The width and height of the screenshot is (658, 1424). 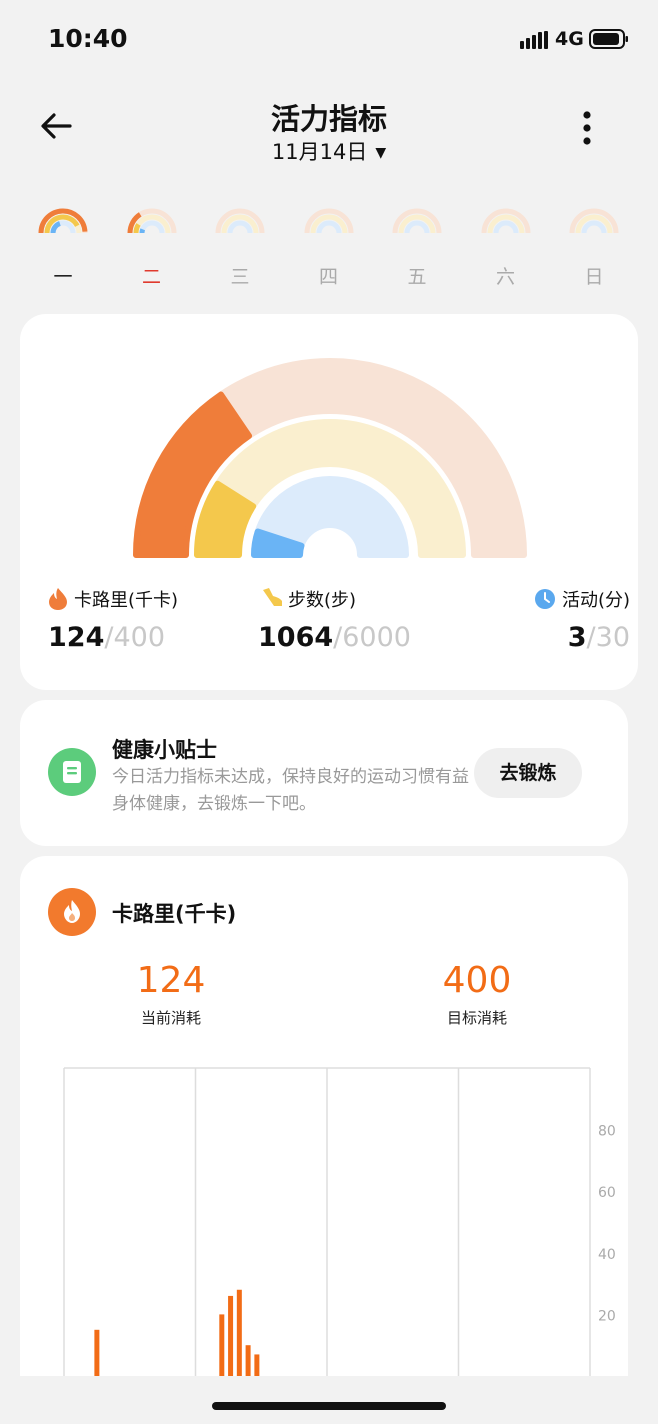 I want to click on weekday-label: 三, so click(x=240, y=277).